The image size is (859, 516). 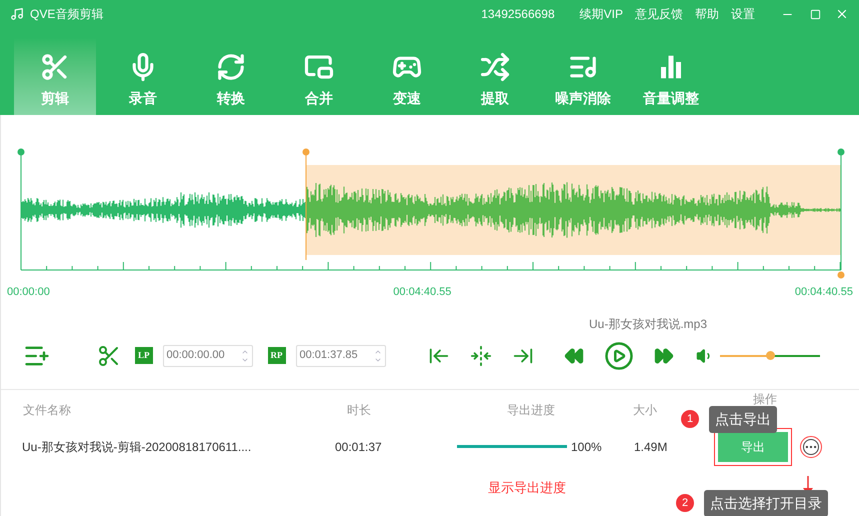 I want to click on toolbar-tab: 转换, so click(x=231, y=76).